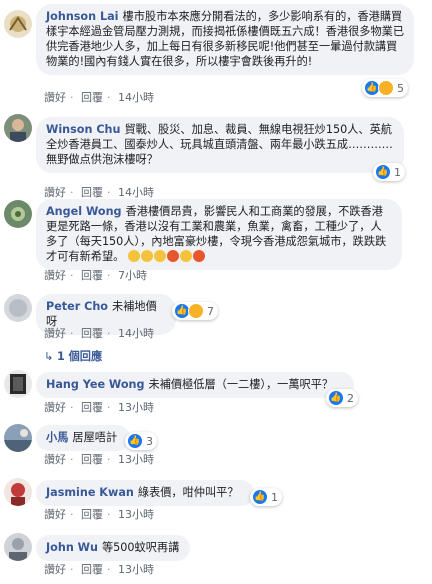 The image size is (432, 584). What do you see at coordinates (72, 547) in the screenshot?
I see `comment-author: John Wu` at bounding box center [72, 547].